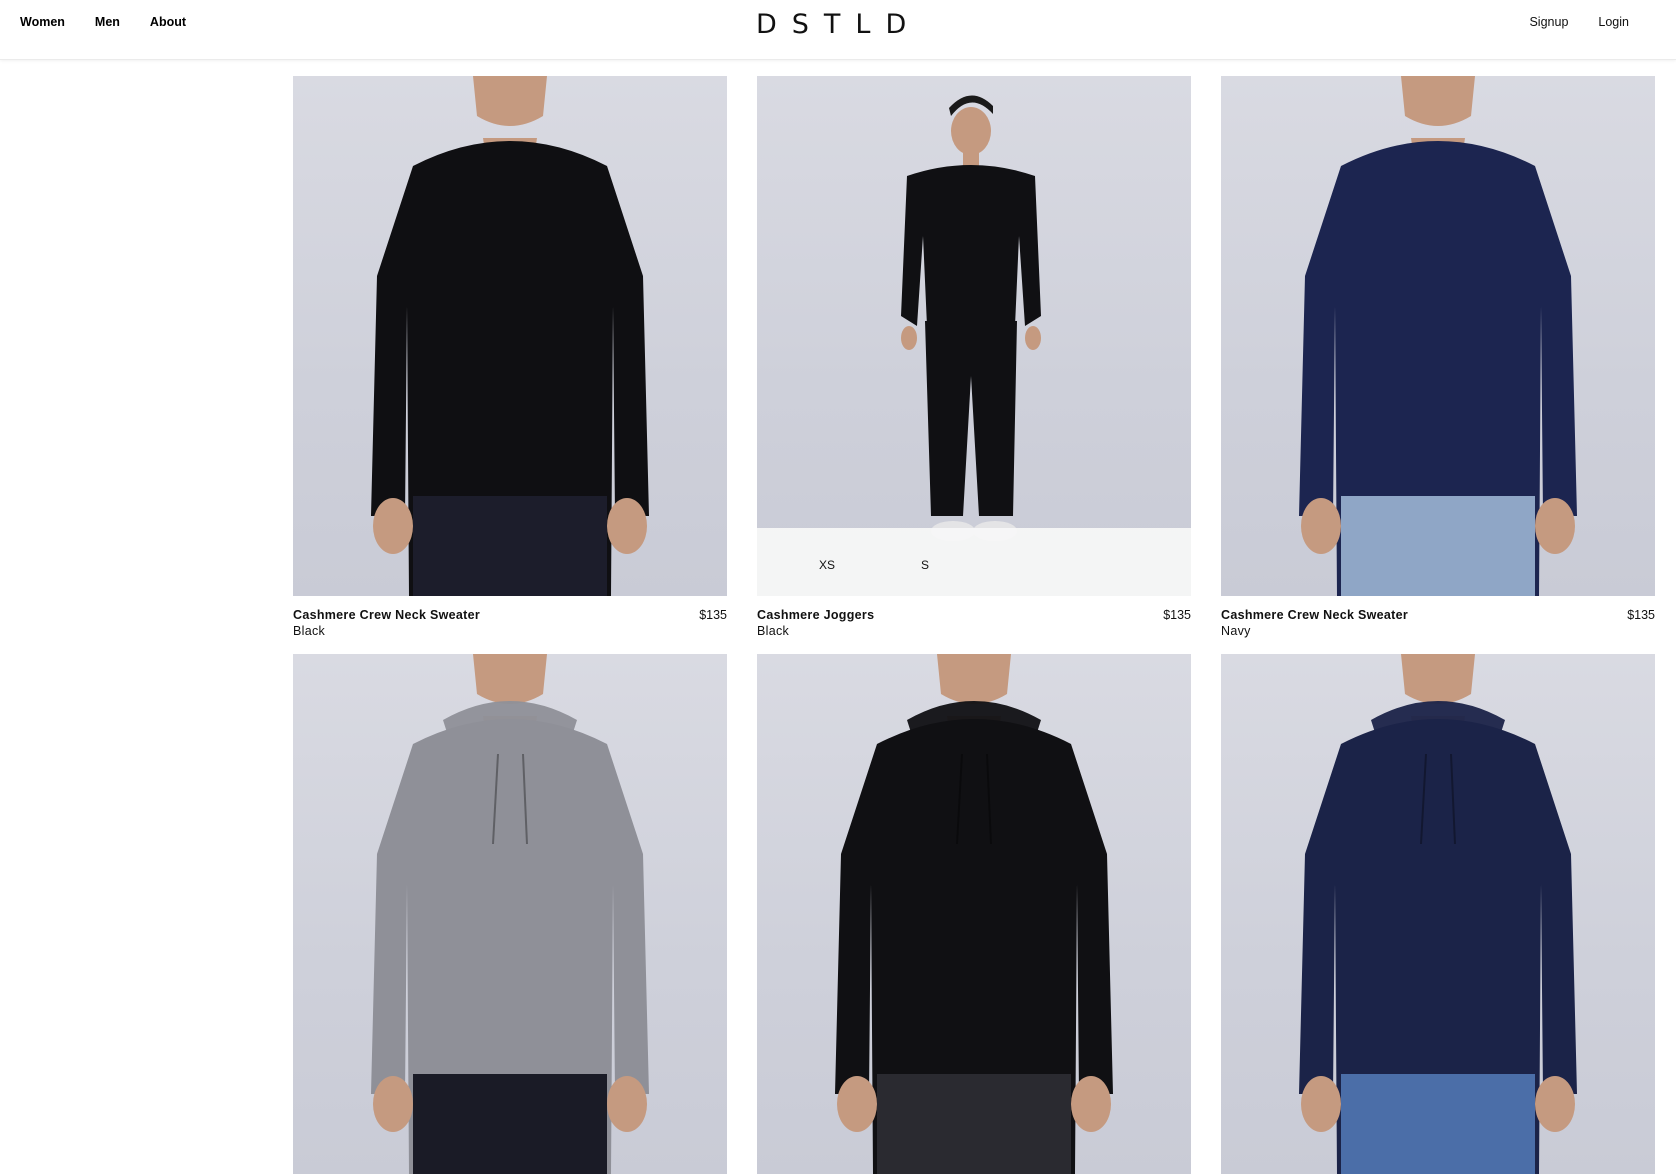 The height and width of the screenshot is (1174, 1676). I want to click on product-meta: Cashmere Joggers Black $135, so click(974, 633).